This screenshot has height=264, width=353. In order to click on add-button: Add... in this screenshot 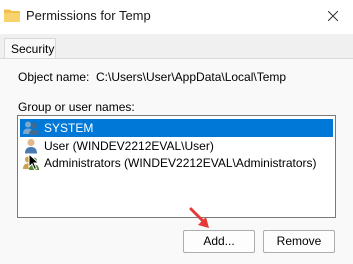, I will do `click(219, 241)`.